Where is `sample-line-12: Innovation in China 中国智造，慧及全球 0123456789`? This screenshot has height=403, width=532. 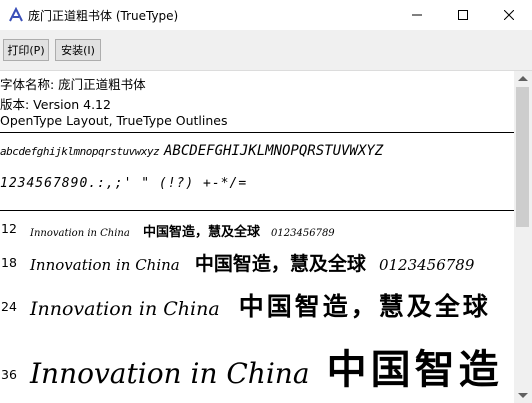
sample-line-12: Innovation in China 中国智造，慧及全球 0123456789 is located at coordinates (182, 230).